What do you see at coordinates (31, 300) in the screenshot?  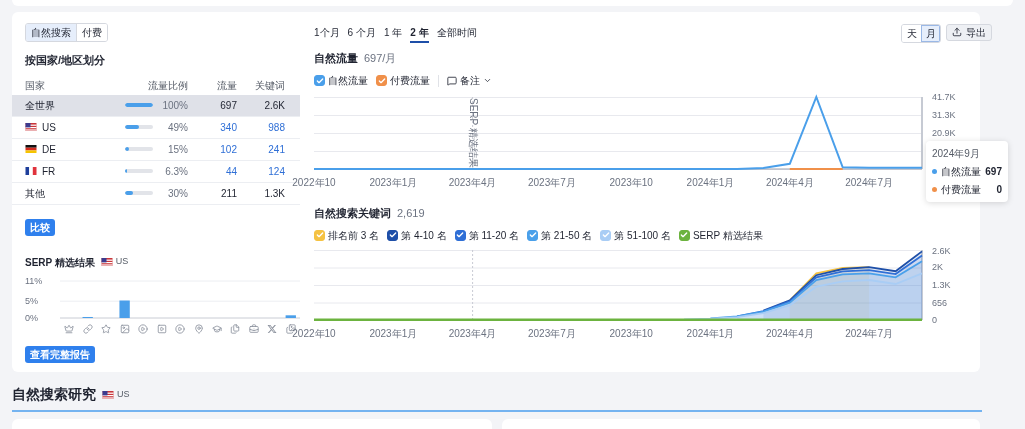 I see `y-axis-label: 5%` at bounding box center [31, 300].